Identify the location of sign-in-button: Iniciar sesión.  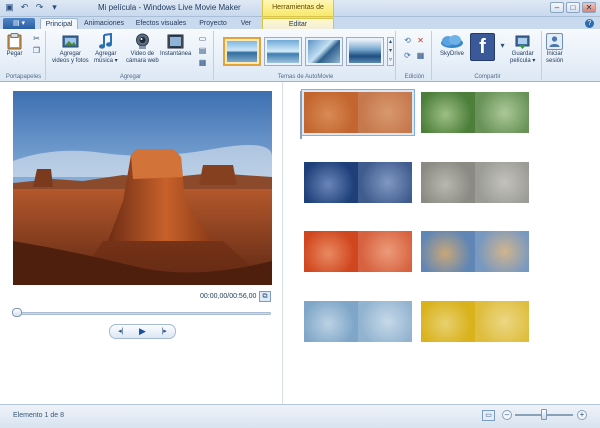
(554, 49).